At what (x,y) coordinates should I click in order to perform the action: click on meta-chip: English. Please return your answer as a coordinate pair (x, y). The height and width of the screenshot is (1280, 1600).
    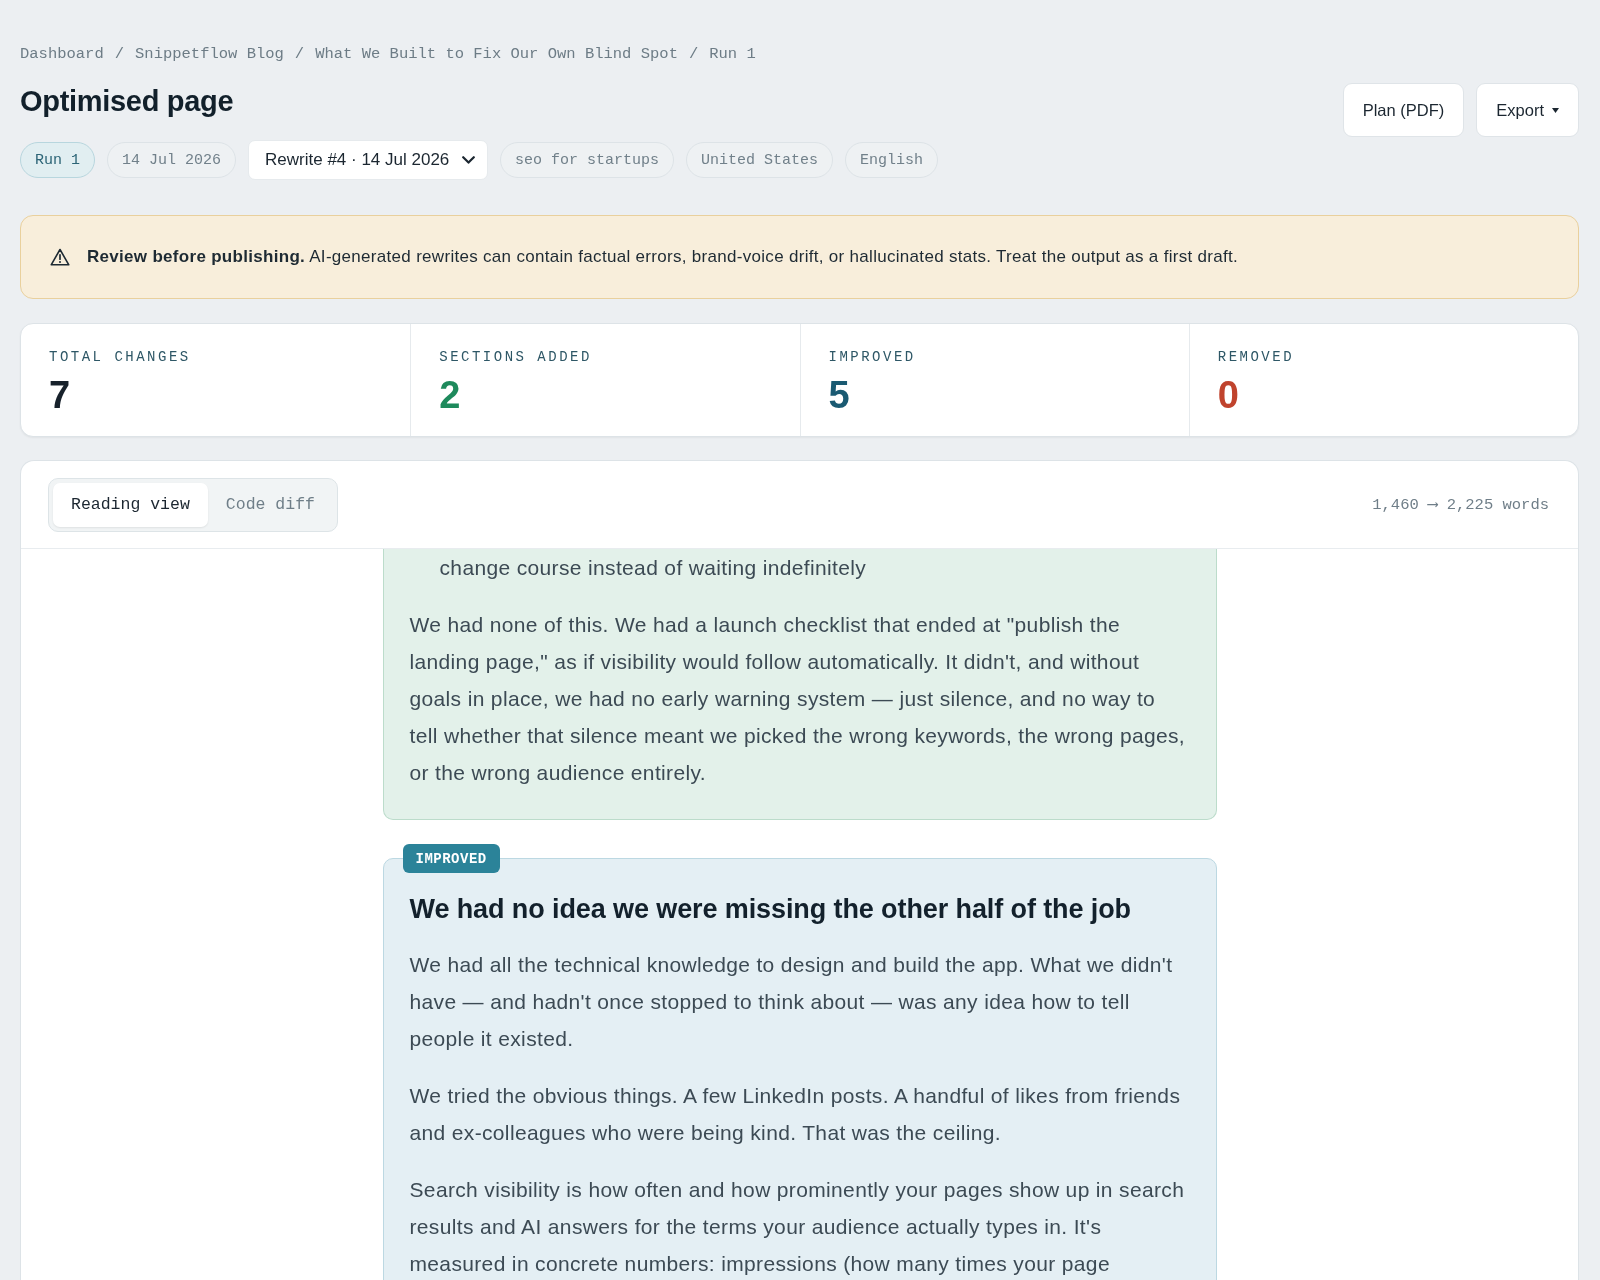
    Looking at the image, I should click on (892, 160).